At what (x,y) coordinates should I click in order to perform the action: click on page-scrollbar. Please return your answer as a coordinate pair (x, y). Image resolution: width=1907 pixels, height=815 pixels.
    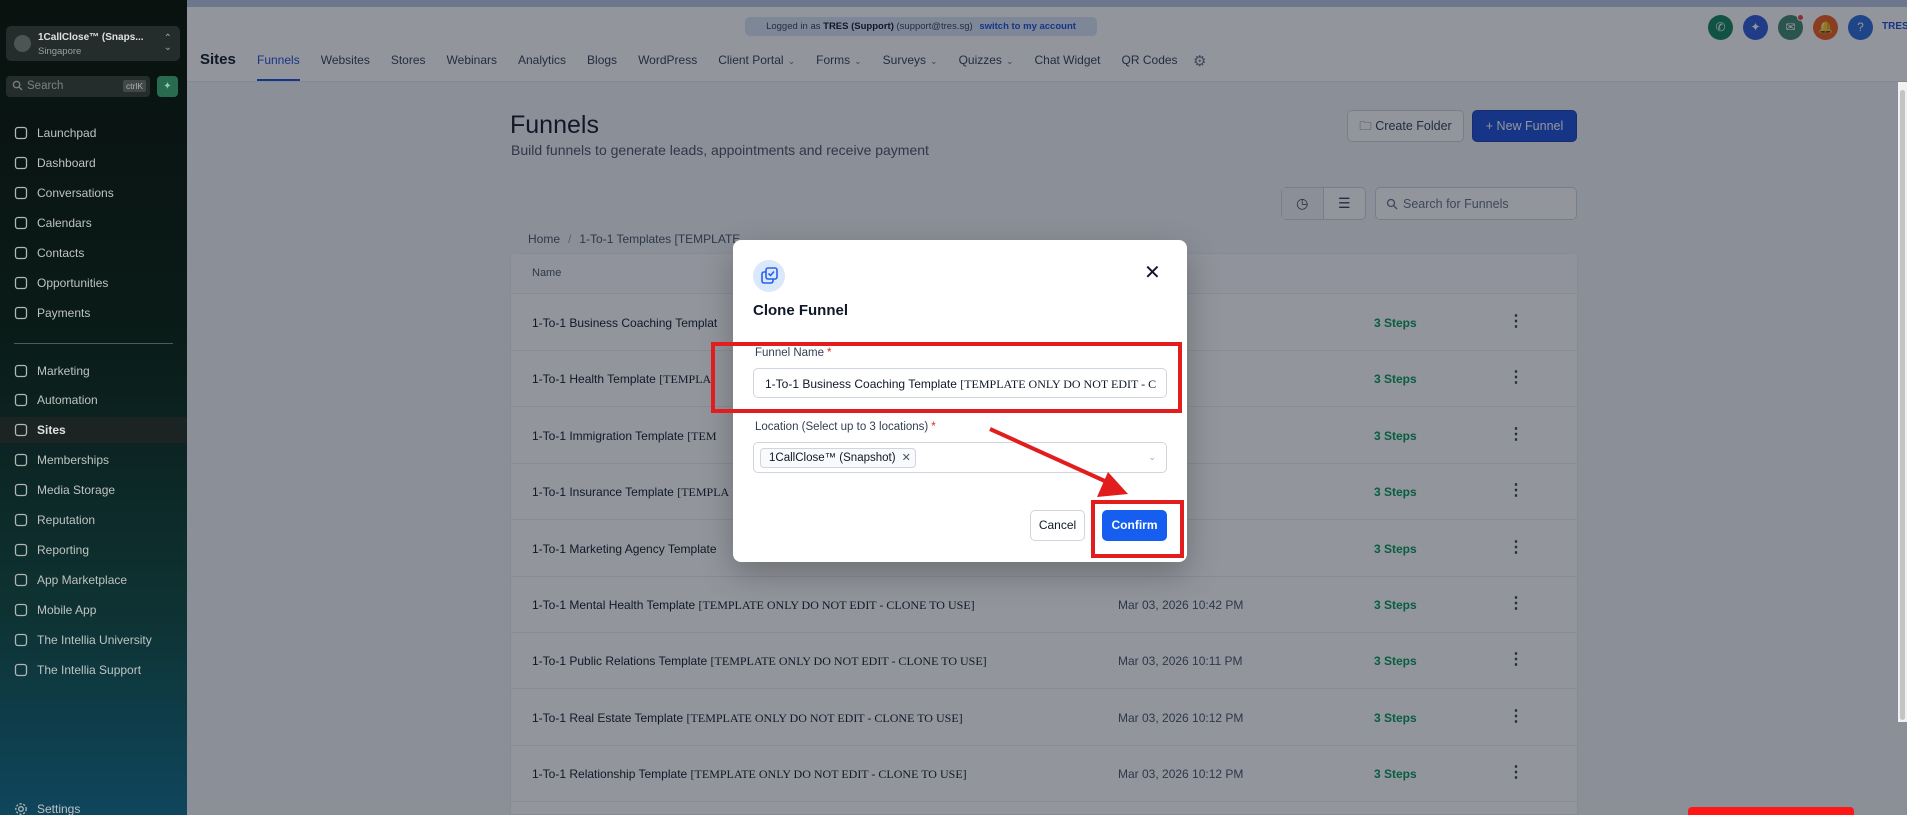
    Looking at the image, I should click on (1902, 402).